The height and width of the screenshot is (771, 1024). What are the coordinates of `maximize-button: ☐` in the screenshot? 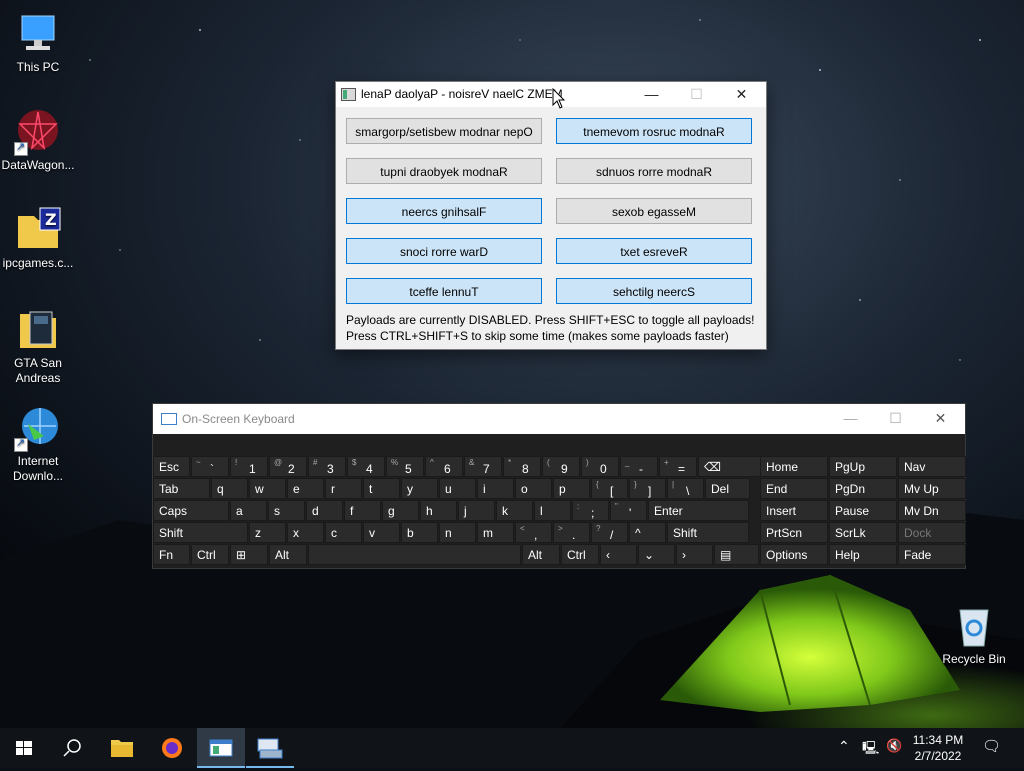 It's located at (895, 419).